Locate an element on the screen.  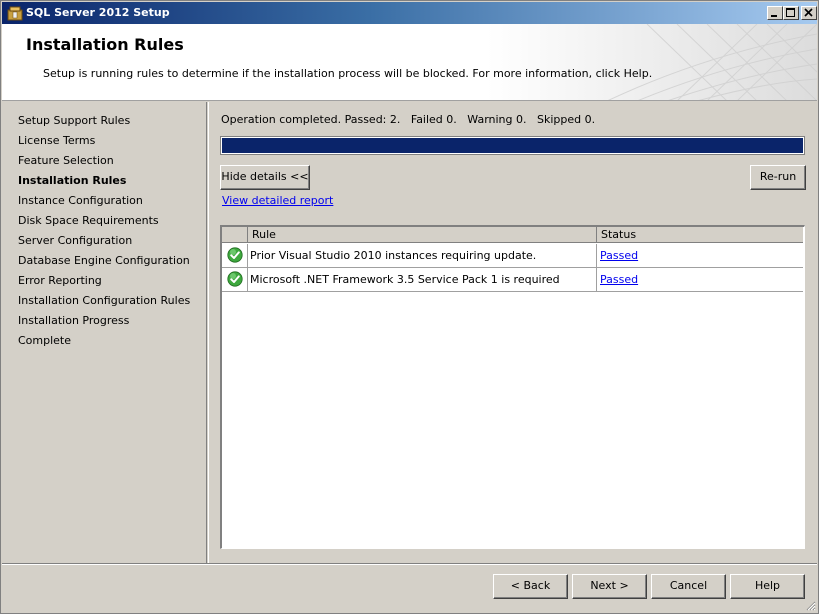
nav-step-database-engine-configuration: Database Engine Configuration is located at coordinates (104, 260).